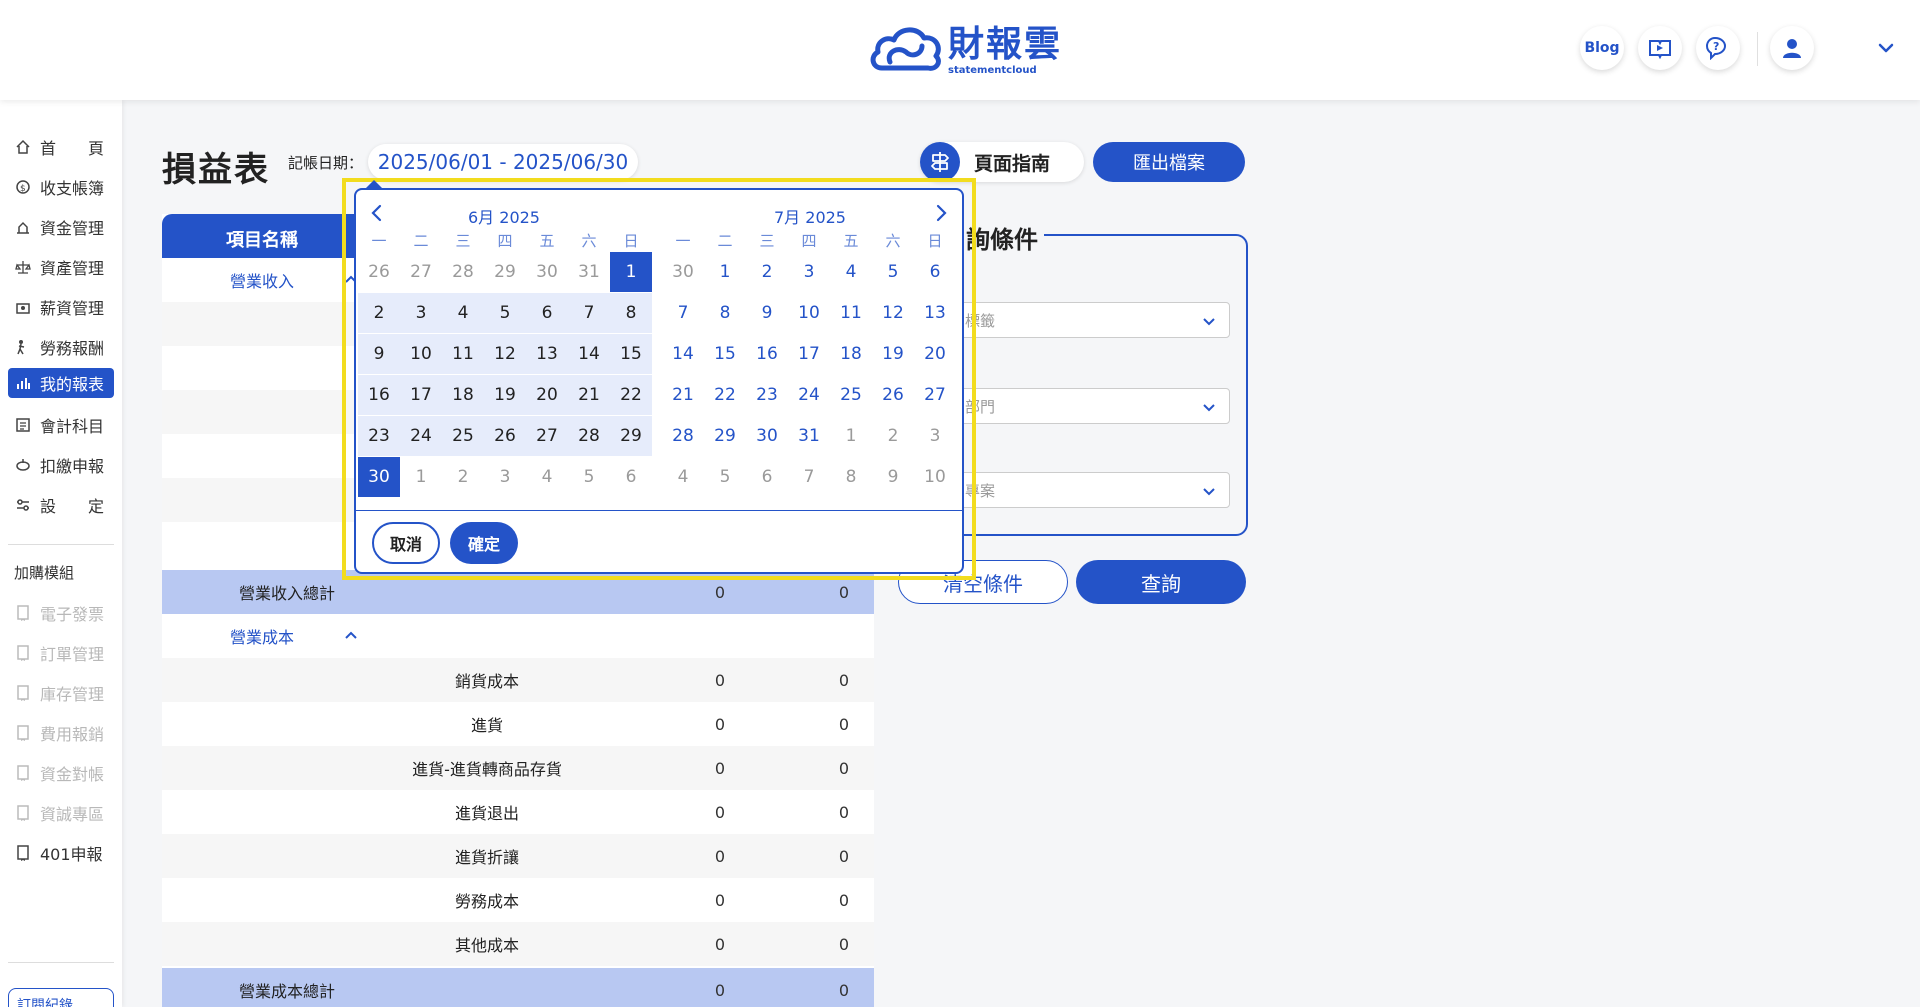 The height and width of the screenshot is (1007, 1920). Describe the element at coordinates (1792, 48) in the screenshot. I see `user-avatar-button` at that location.